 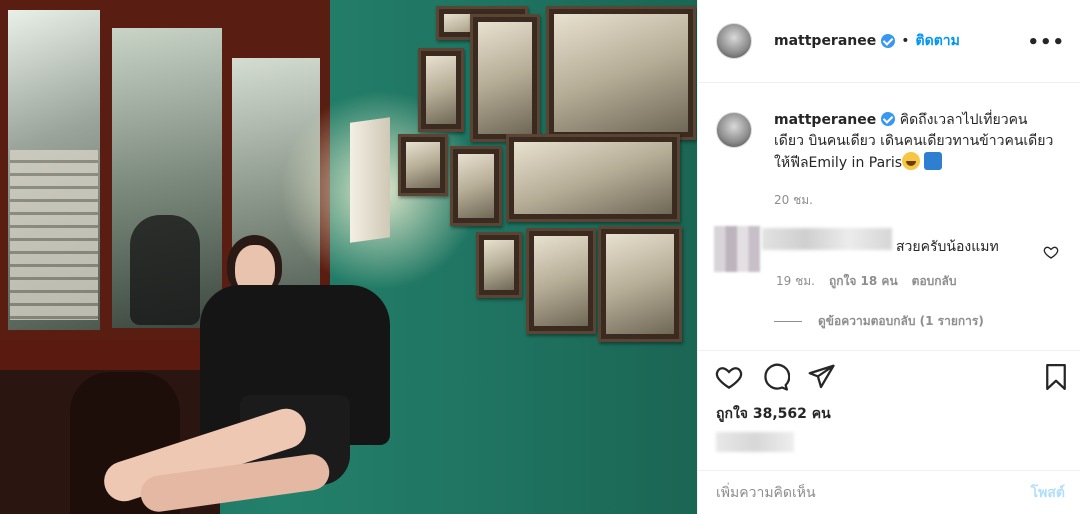 I want to click on comment-likes: ถูกใจ 18 คน, so click(x=863, y=281).